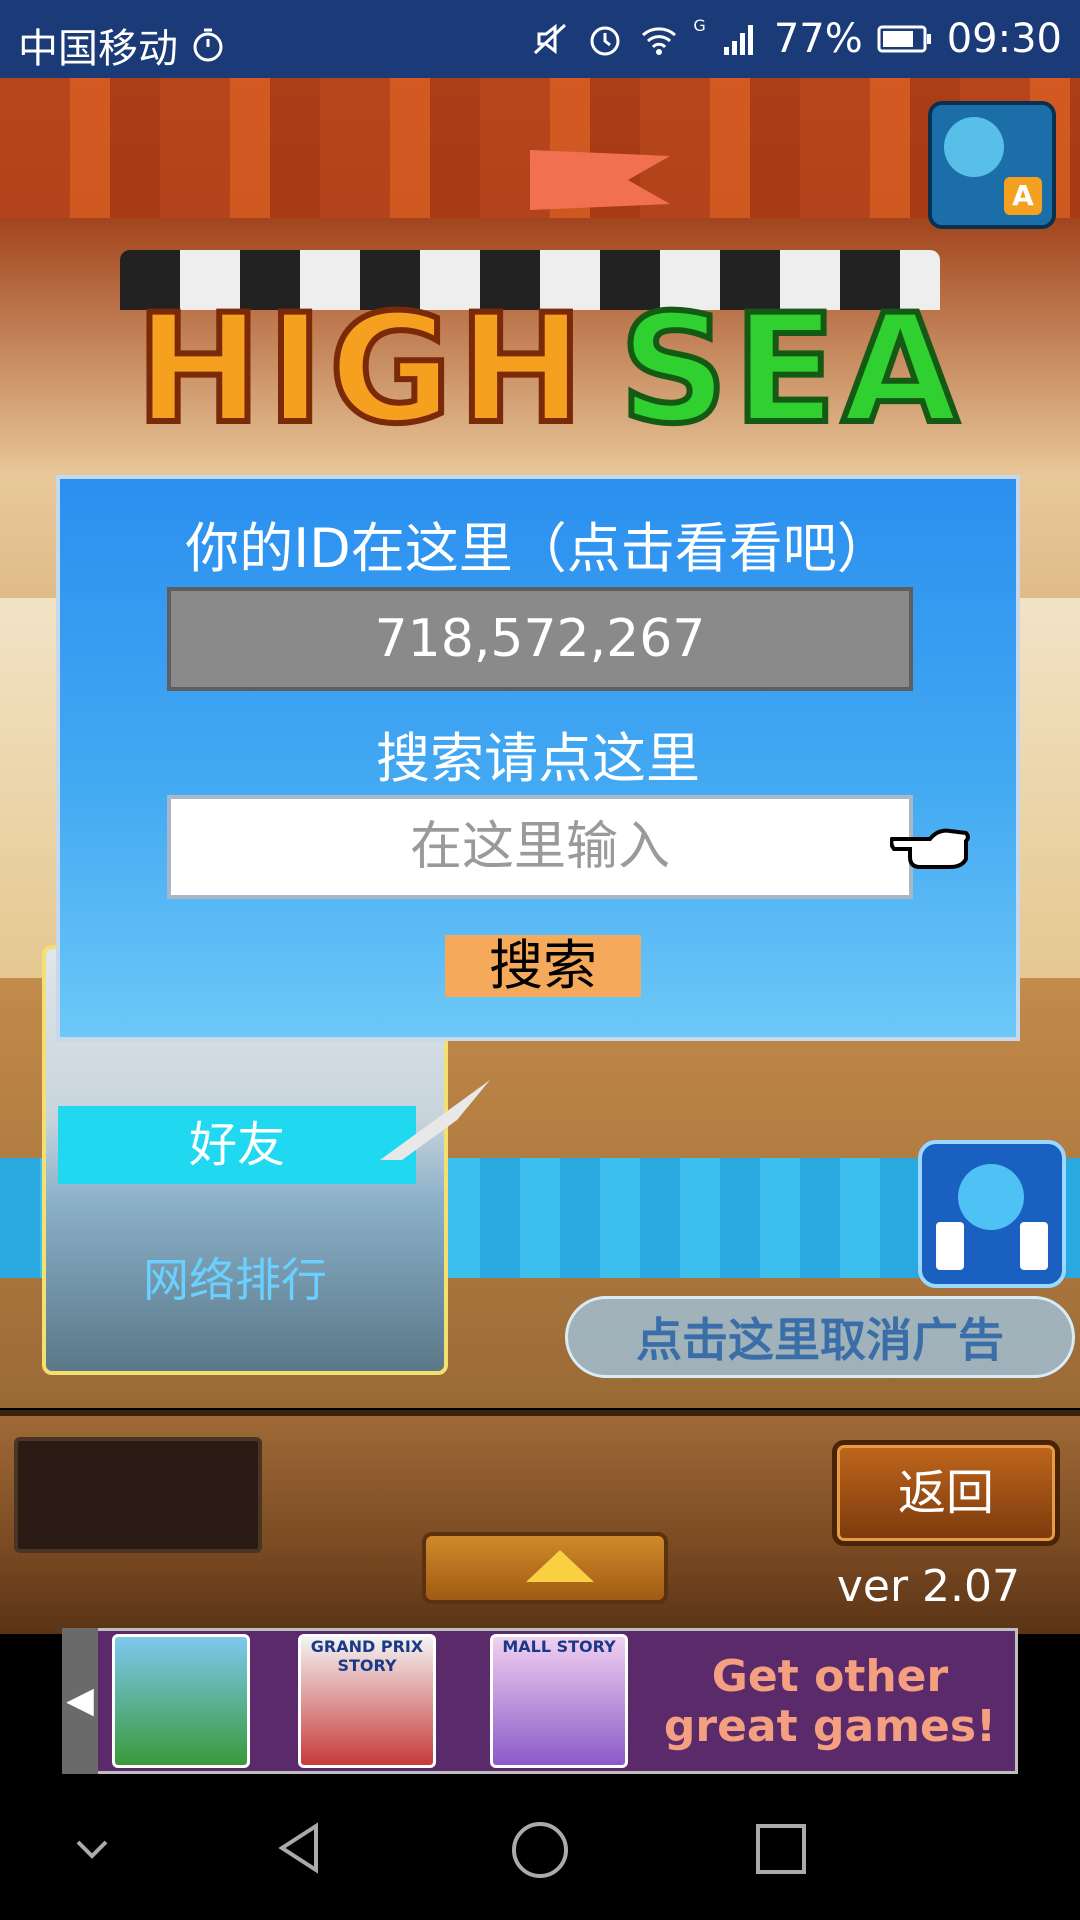  Describe the element at coordinates (138, 1495) in the screenshot. I see `info-display-box` at that location.